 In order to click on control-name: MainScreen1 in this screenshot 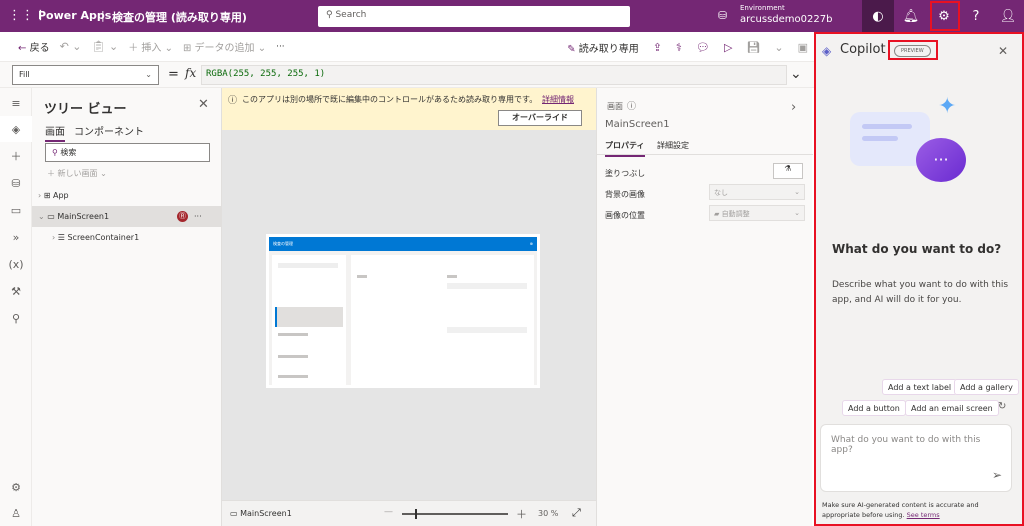, I will do `click(637, 124)`.